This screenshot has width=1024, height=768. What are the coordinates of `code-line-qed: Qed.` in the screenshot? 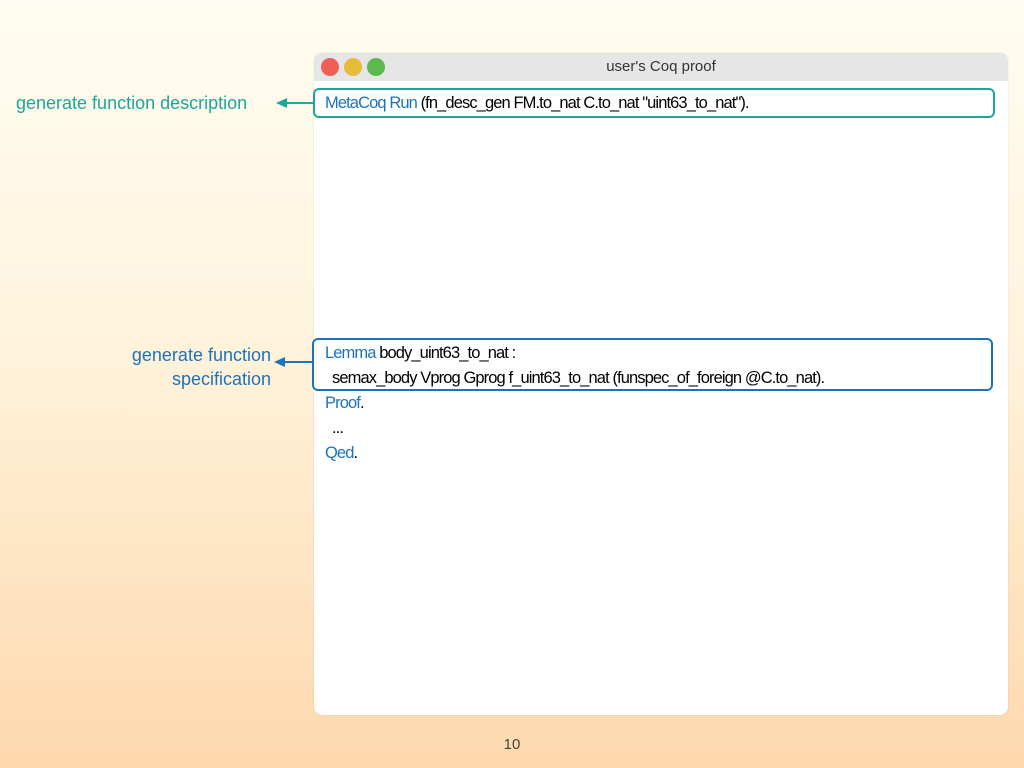 It's located at (342, 453).